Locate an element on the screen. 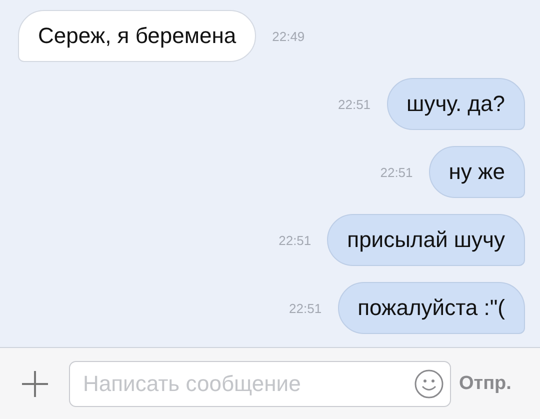 This screenshot has height=419, width=540. message-input: Написать сообщение is located at coordinates (248, 383).